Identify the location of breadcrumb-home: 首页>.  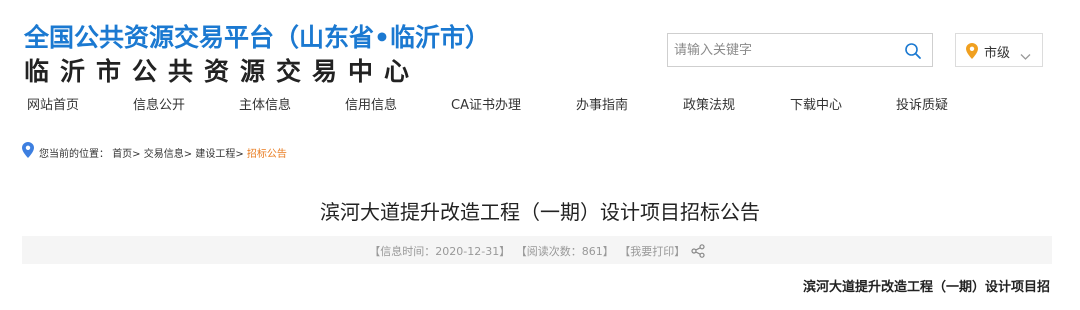
(126, 154).